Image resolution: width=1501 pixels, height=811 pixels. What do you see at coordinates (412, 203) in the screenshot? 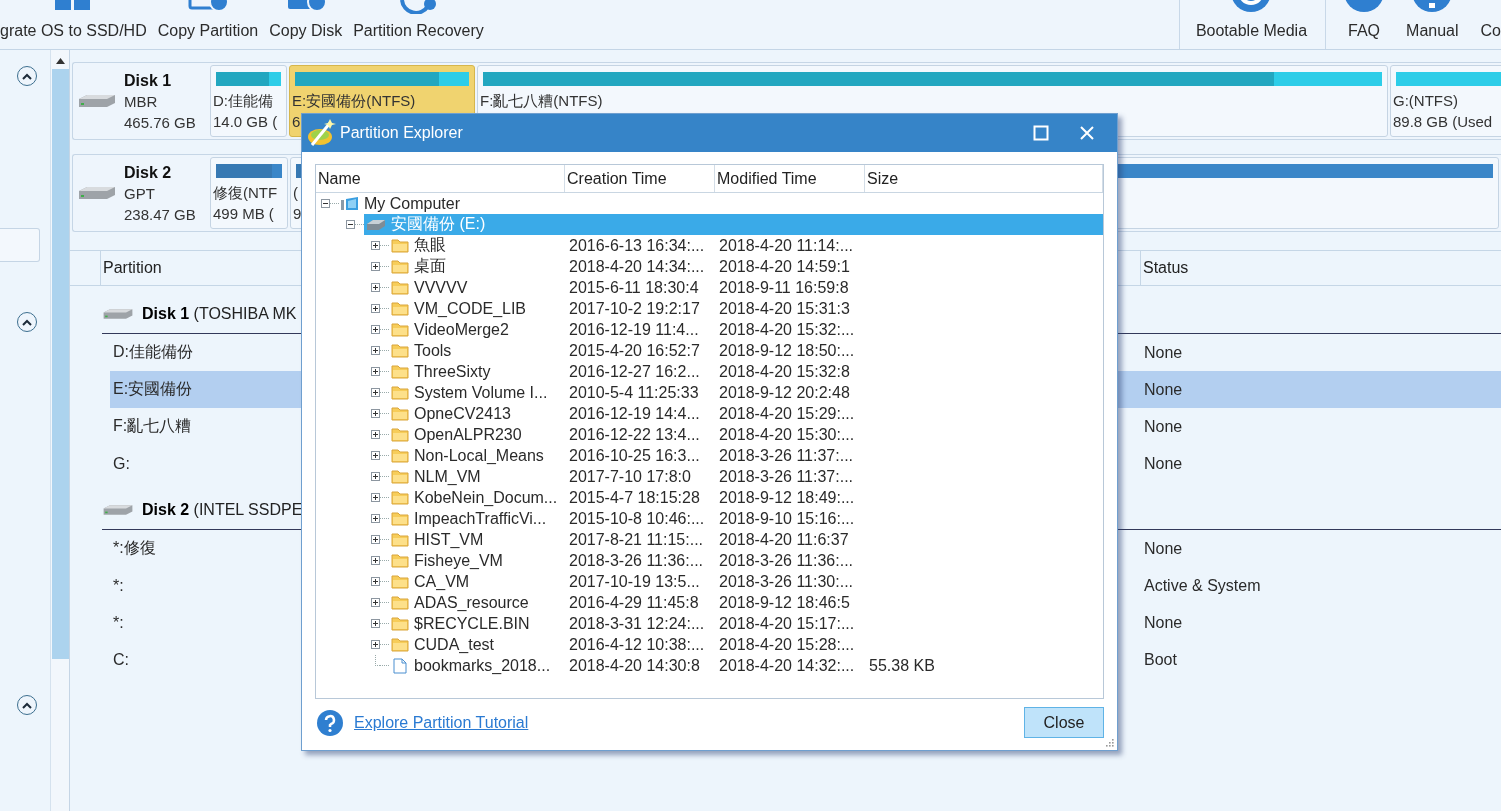
I see `item-name: My Computer` at bounding box center [412, 203].